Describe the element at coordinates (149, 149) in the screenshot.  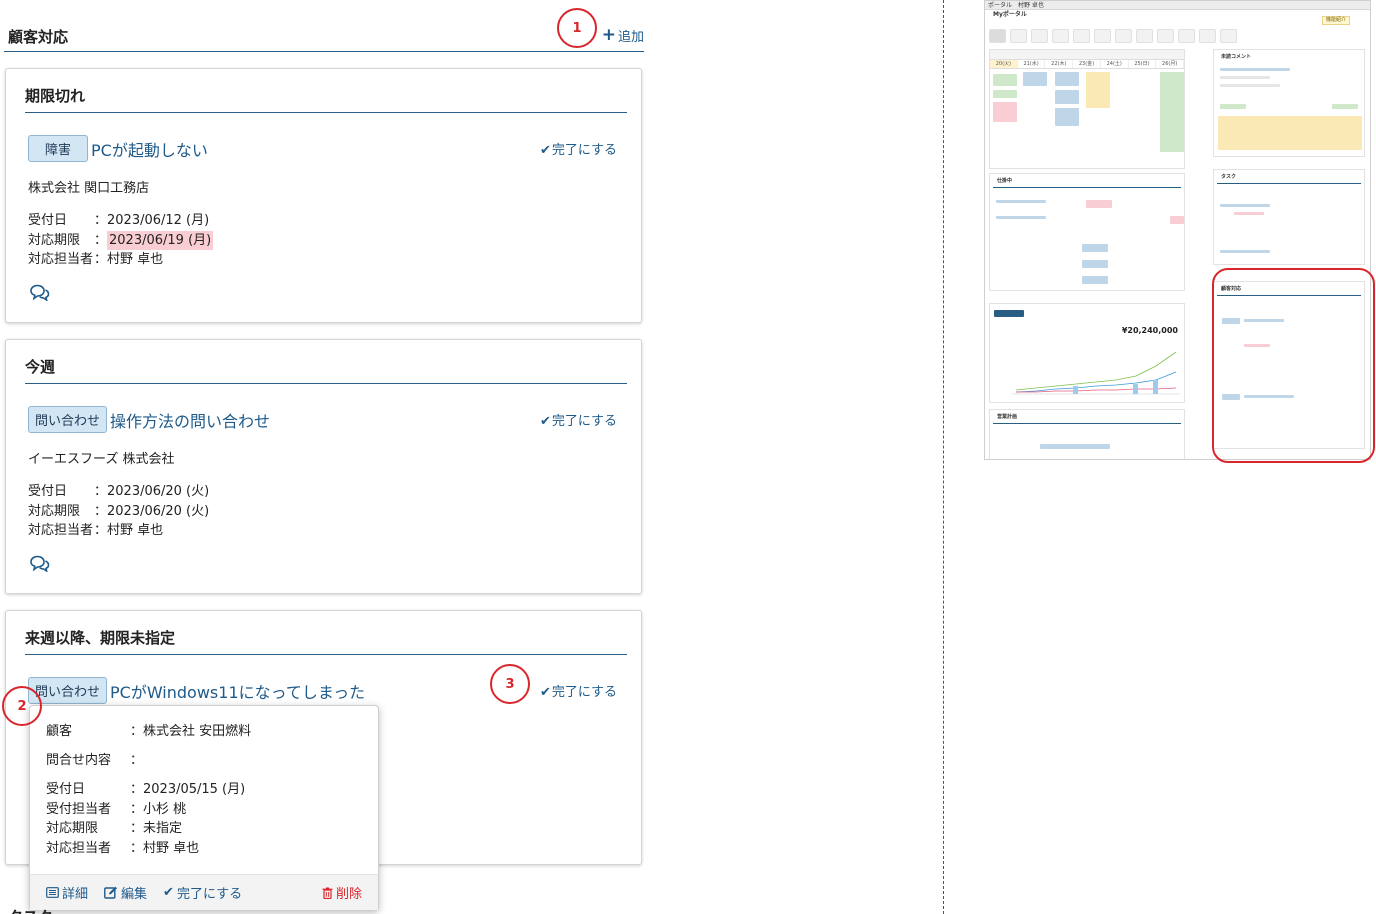
I see `item-title-link: PCが起動しない` at that location.